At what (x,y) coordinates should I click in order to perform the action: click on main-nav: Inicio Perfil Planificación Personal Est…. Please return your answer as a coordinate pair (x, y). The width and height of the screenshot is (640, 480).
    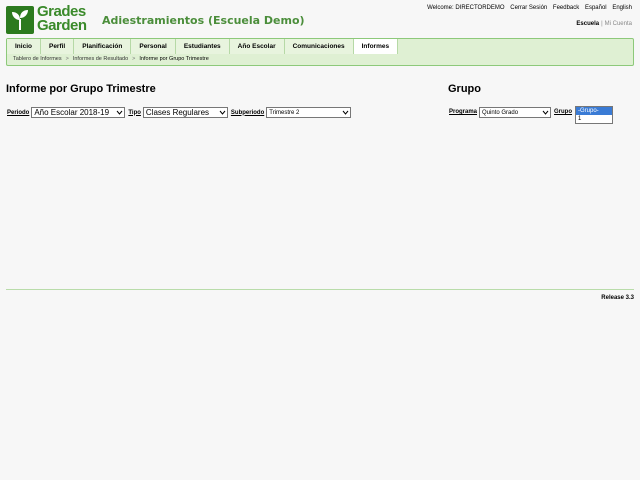
    Looking at the image, I should click on (320, 52).